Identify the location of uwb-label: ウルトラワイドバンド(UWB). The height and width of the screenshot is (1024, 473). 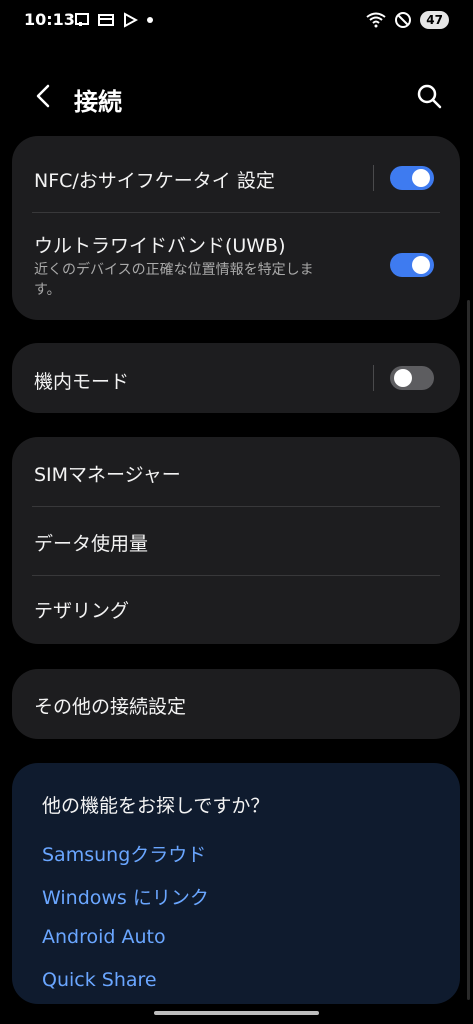
(160, 246).